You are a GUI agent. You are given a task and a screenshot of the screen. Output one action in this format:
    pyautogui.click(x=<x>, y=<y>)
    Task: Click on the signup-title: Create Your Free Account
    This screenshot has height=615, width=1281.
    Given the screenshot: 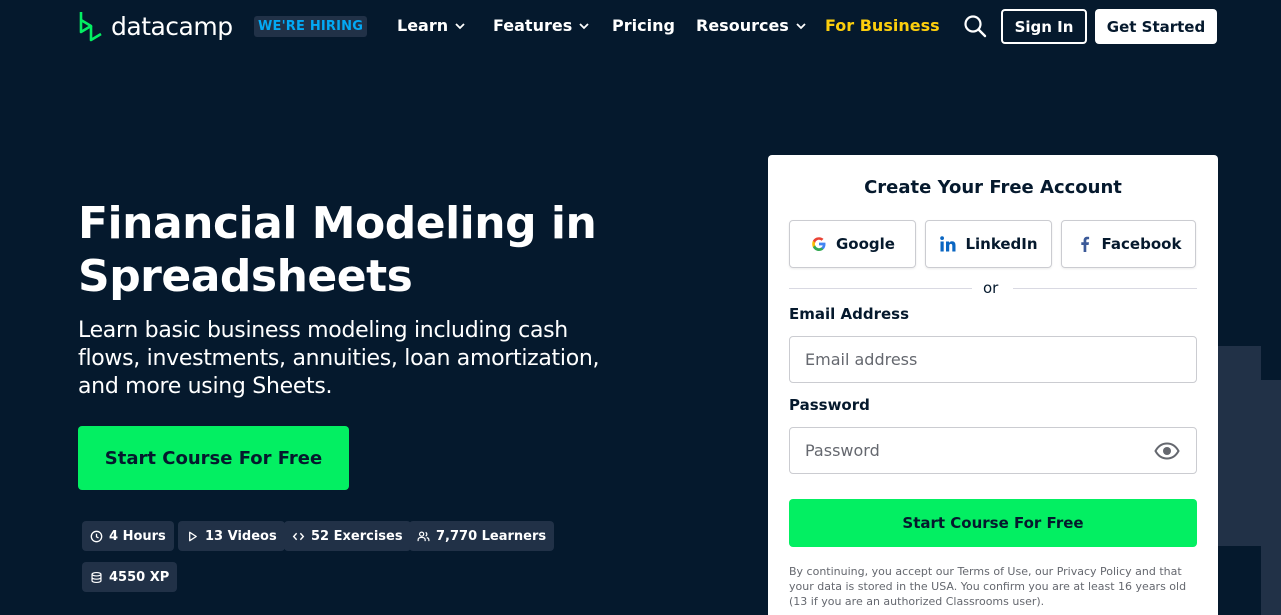 What is the action you would take?
    pyautogui.click(x=993, y=187)
    